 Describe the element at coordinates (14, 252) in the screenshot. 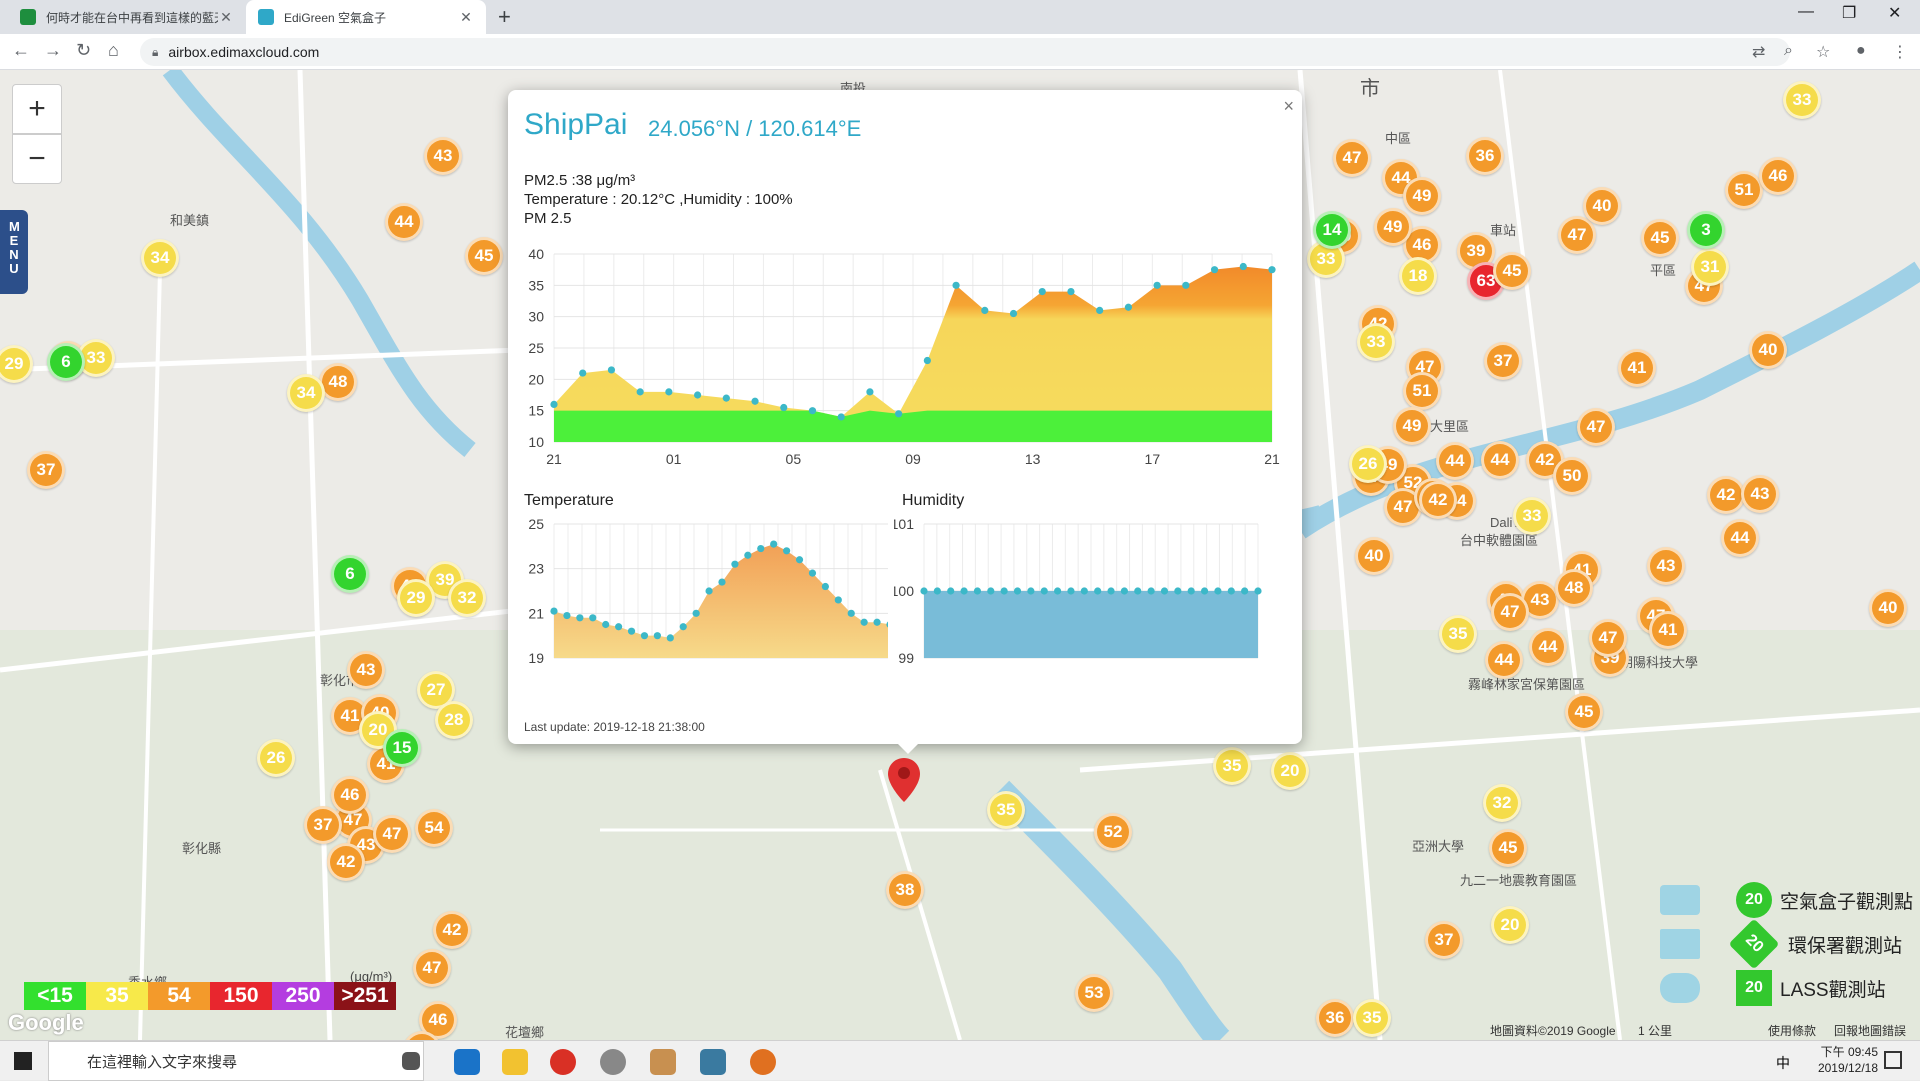

I see `menu-tab-button: MENU` at that location.